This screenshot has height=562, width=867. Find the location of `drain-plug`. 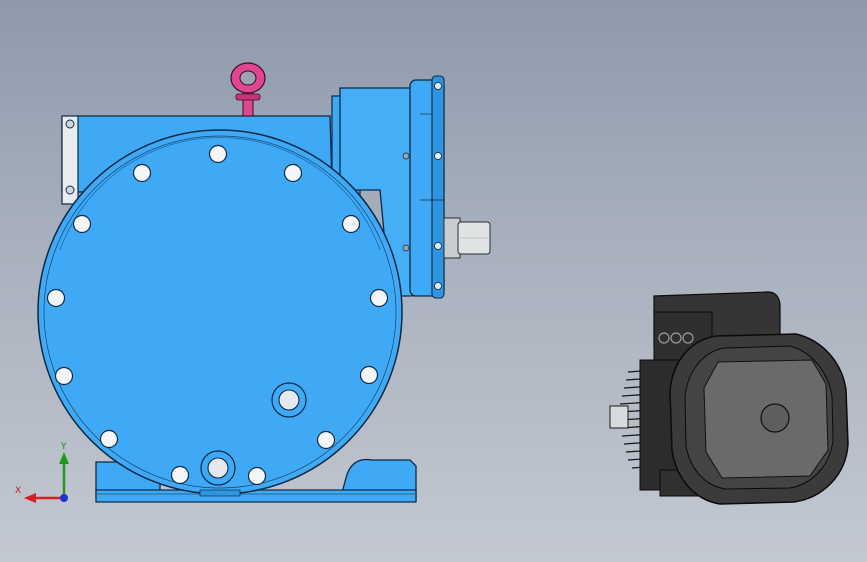

drain-plug is located at coordinates (218, 468).